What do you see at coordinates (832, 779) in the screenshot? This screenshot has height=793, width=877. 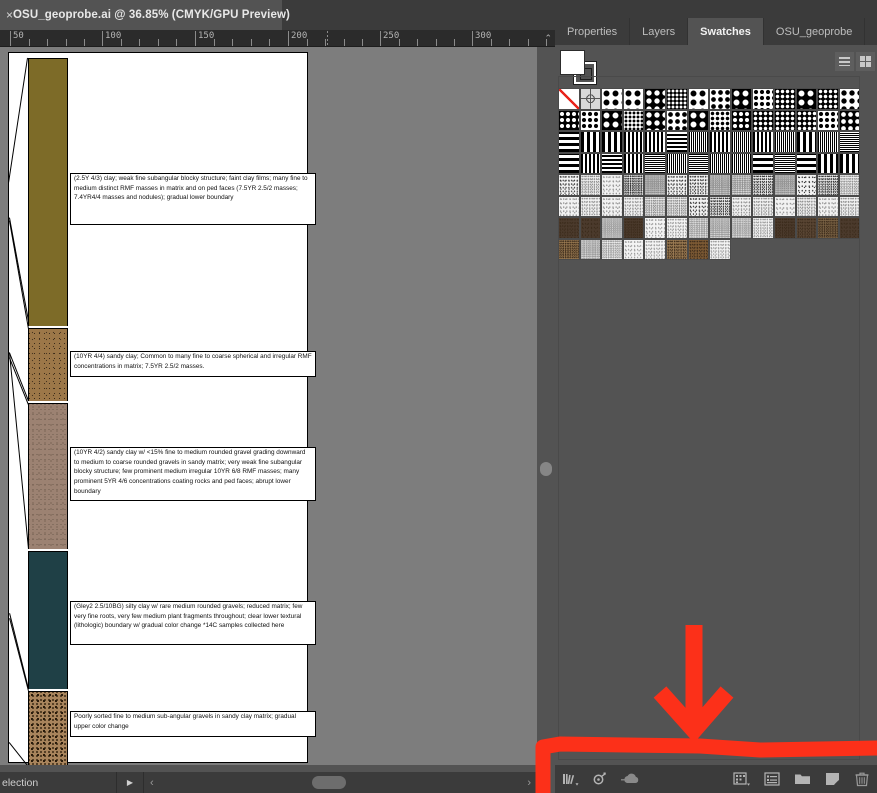 I see `new-swatch-icon` at bounding box center [832, 779].